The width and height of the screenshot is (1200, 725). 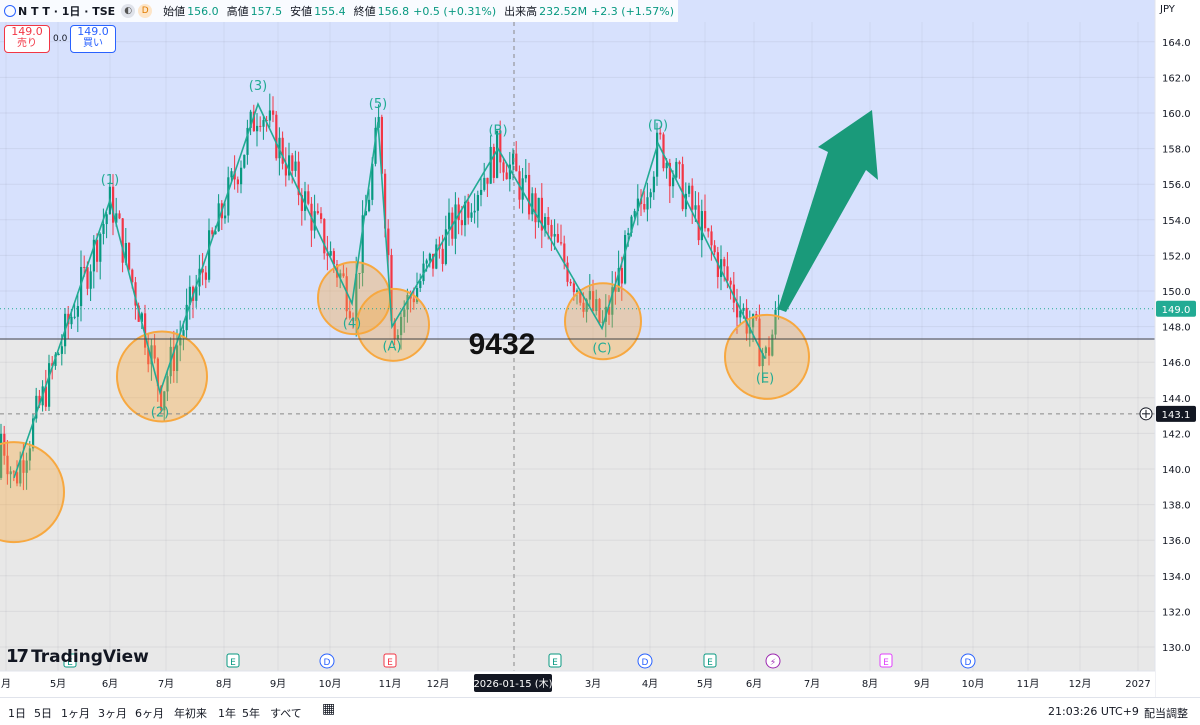 I want to click on event-marker-label: ⚡, so click(x=773, y=663).